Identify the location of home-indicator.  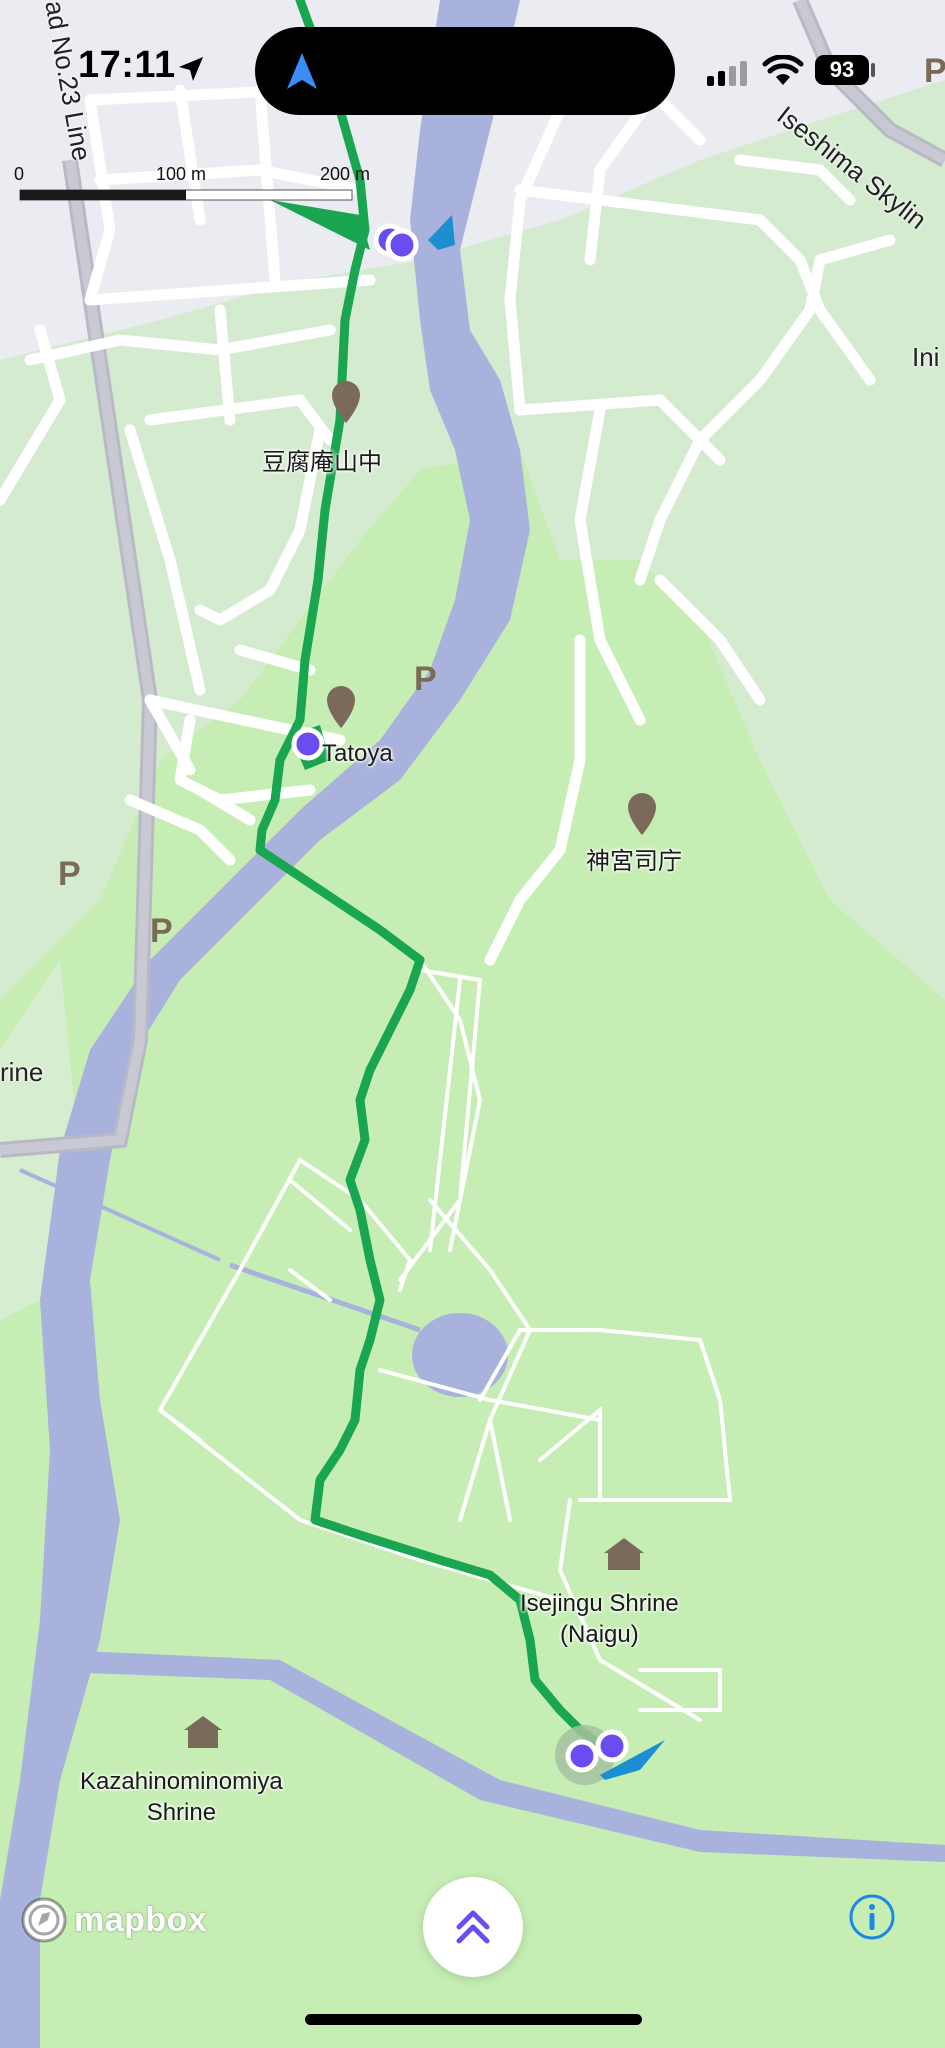
(473, 2019).